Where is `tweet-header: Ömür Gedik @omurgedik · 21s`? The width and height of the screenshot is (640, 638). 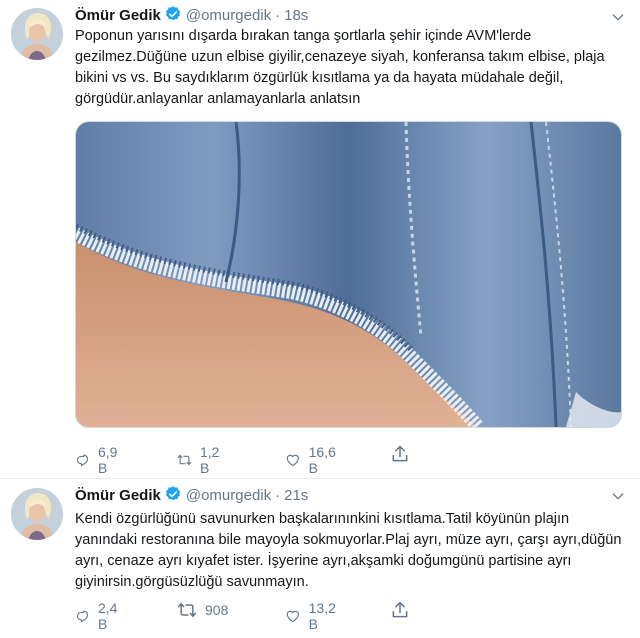
tweet-header: Ömür Gedik @omurgedik · 21s is located at coordinates (191, 496).